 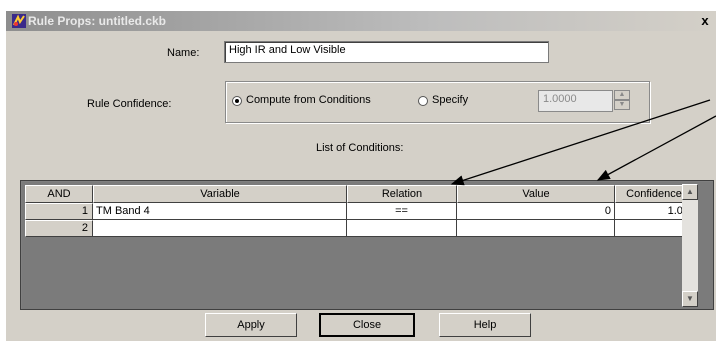 What do you see at coordinates (656, 148) in the screenshot?
I see `arrow-to-value` at bounding box center [656, 148].